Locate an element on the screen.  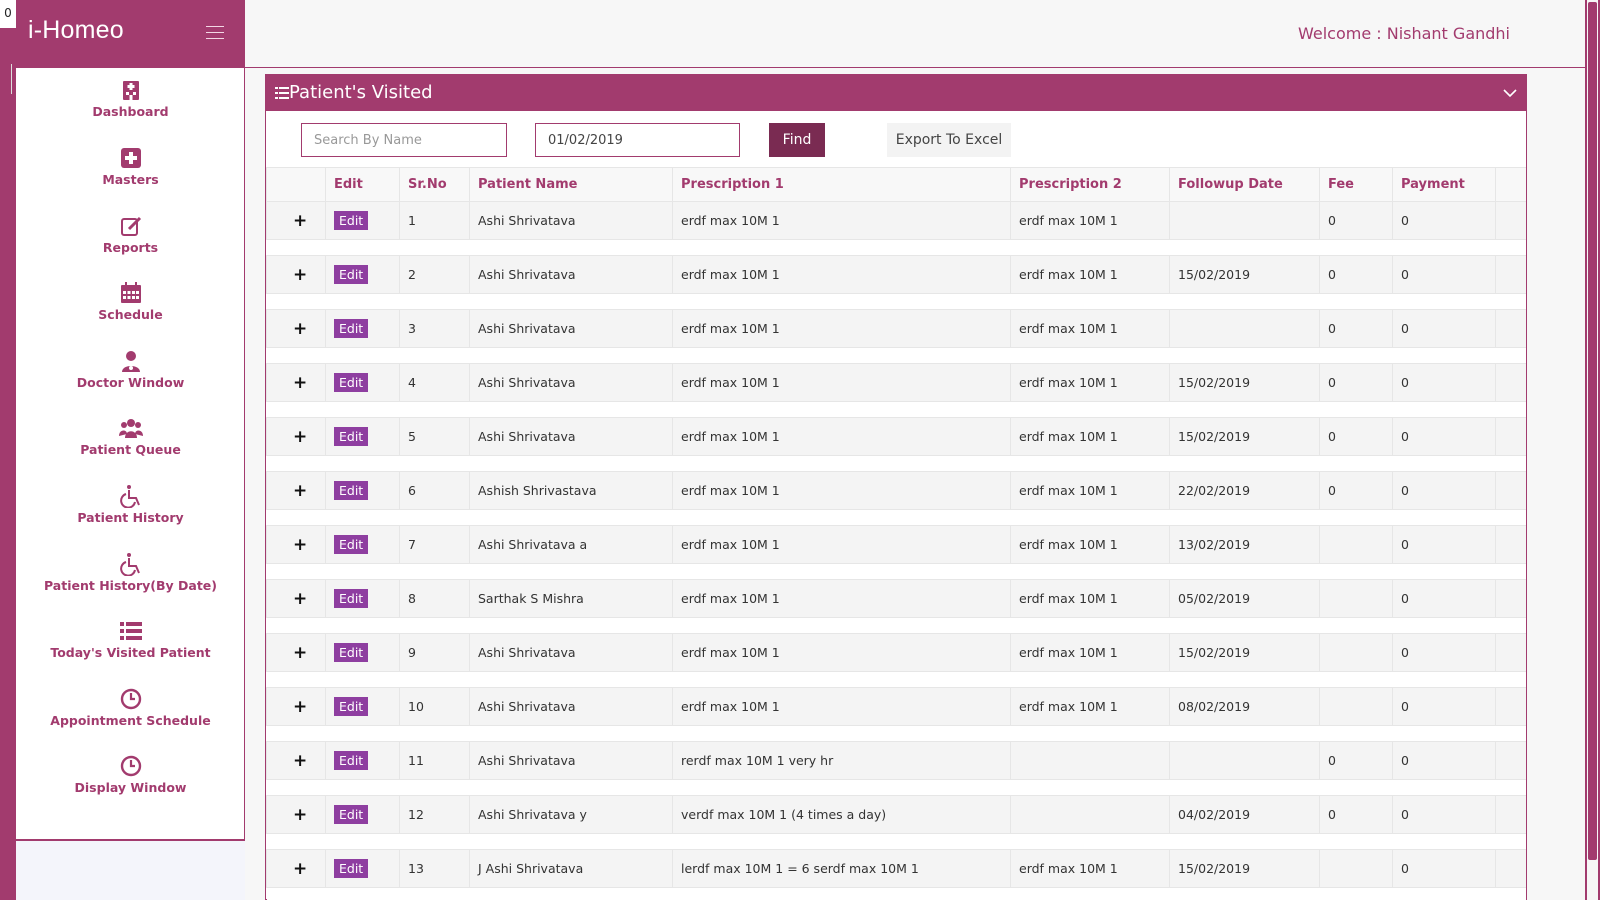
sidebar-item-patient-history: Patient History is located at coordinates (130, 515).